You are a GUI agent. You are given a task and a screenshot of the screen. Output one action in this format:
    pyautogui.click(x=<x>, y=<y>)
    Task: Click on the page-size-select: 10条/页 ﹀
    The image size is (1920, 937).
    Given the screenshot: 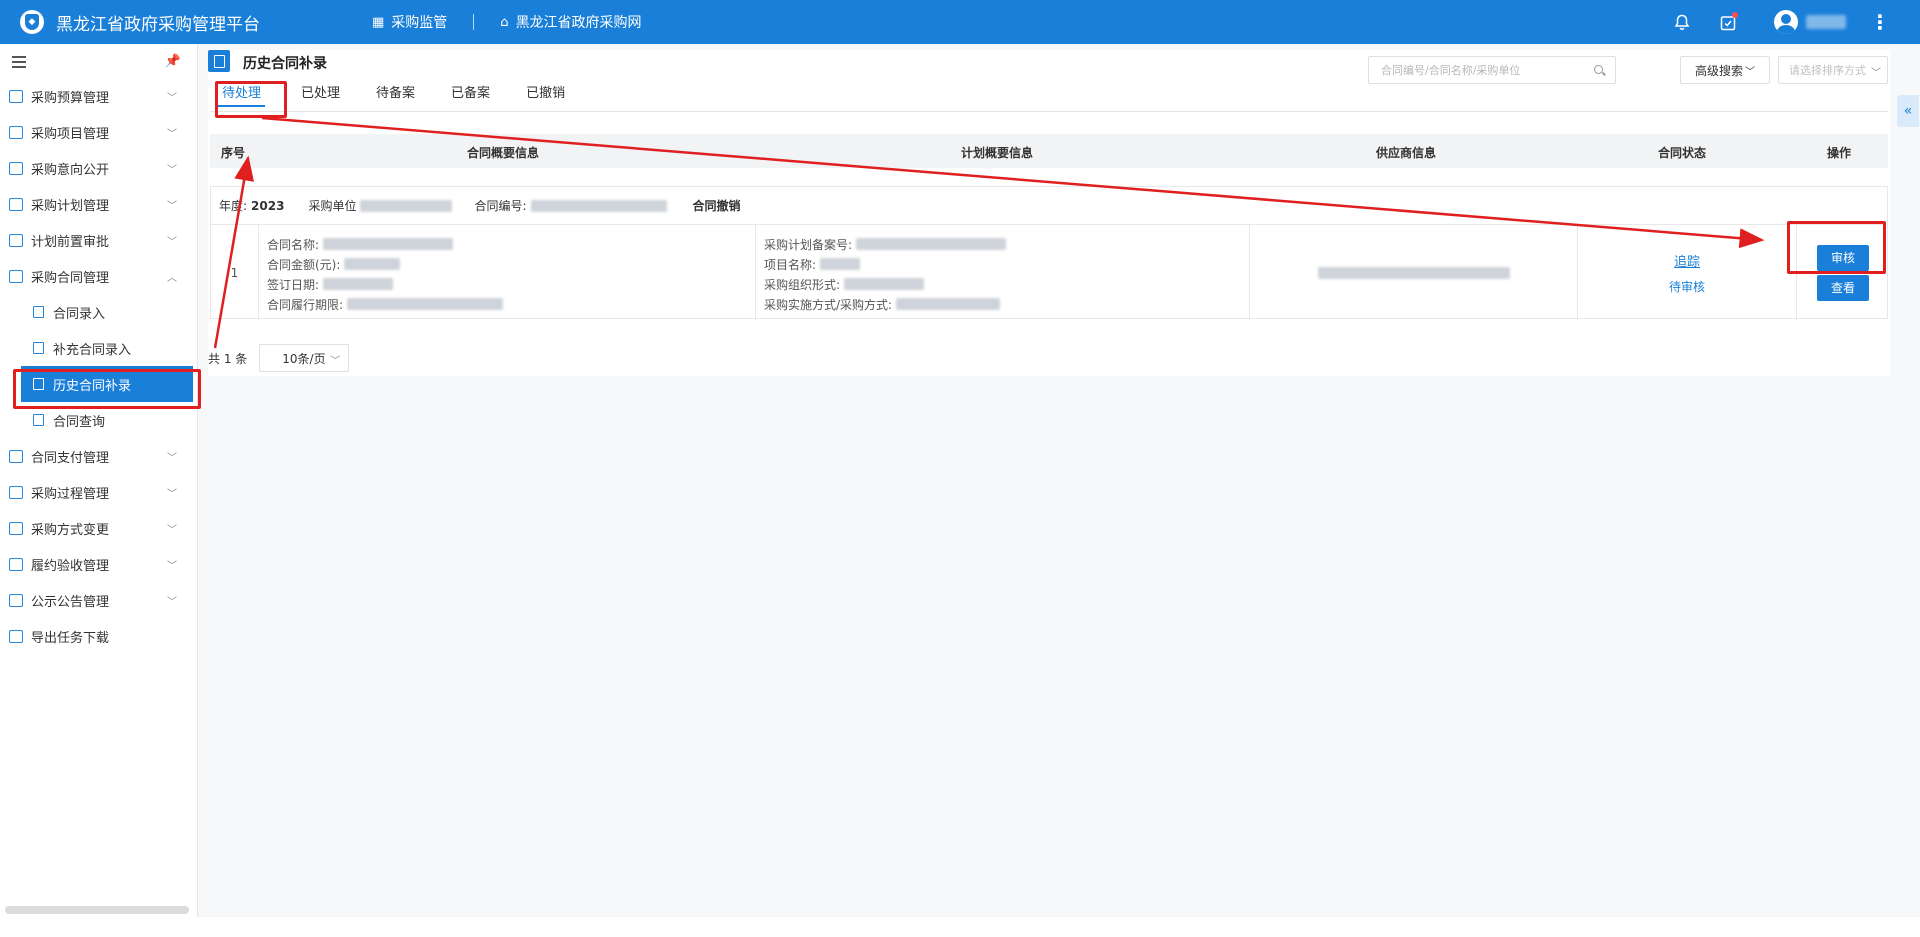 What is the action you would take?
    pyautogui.click(x=304, y=358)
    